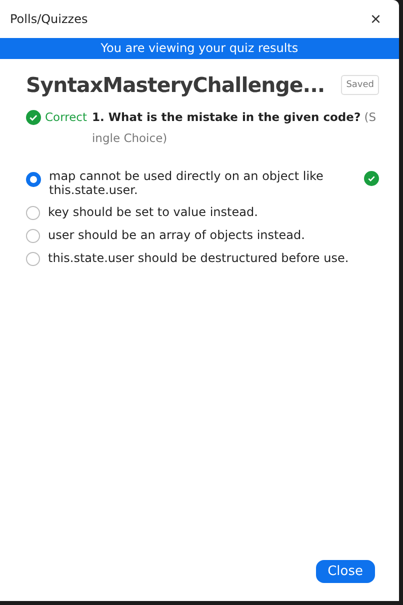 This screenshot has height=605, width=403. What do you see at coordinates (177, 235) in the screenshot?
I see `option-label: user should be an array of objects instead.` at bounding box center [177, 235].